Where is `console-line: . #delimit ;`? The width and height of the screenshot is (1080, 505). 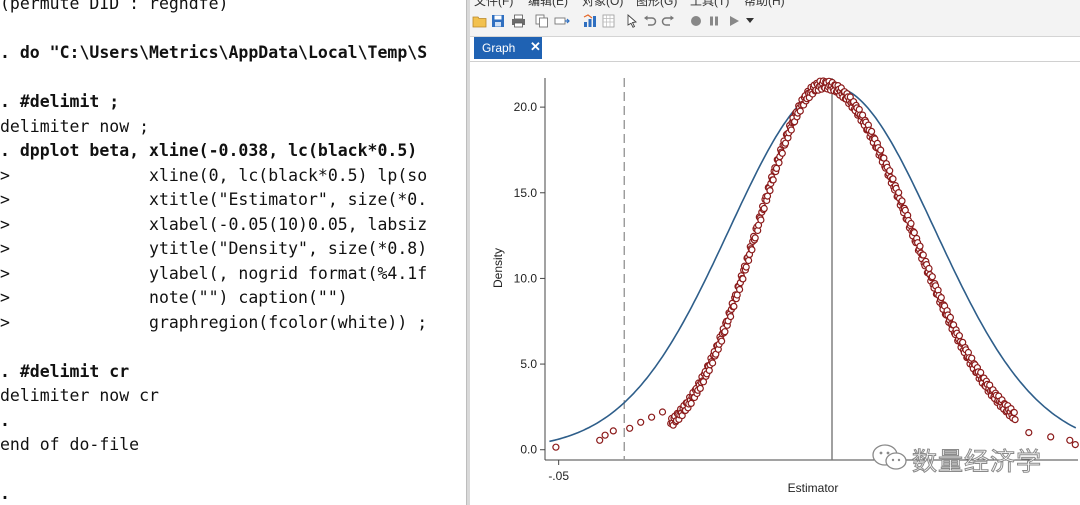
console-line: . #delimit ; is located at coordinates (60, 101).